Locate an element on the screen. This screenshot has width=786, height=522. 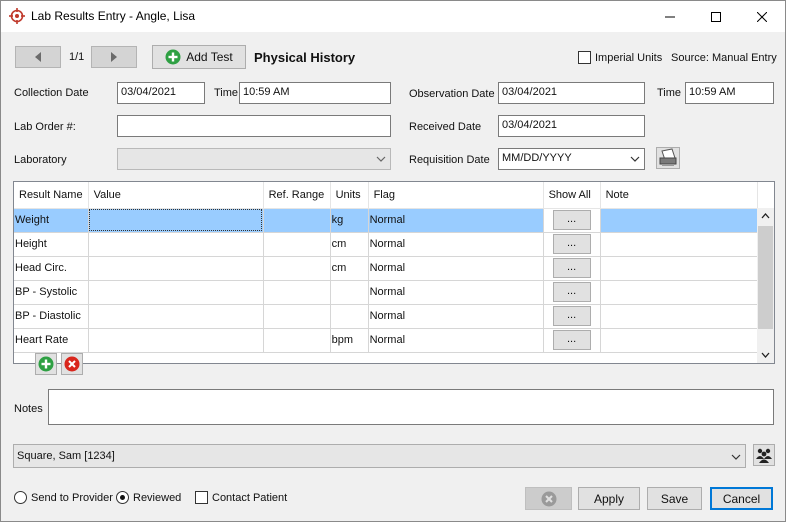
observation-date-field: 03/04/2021 is located at coordinates (571, 93).